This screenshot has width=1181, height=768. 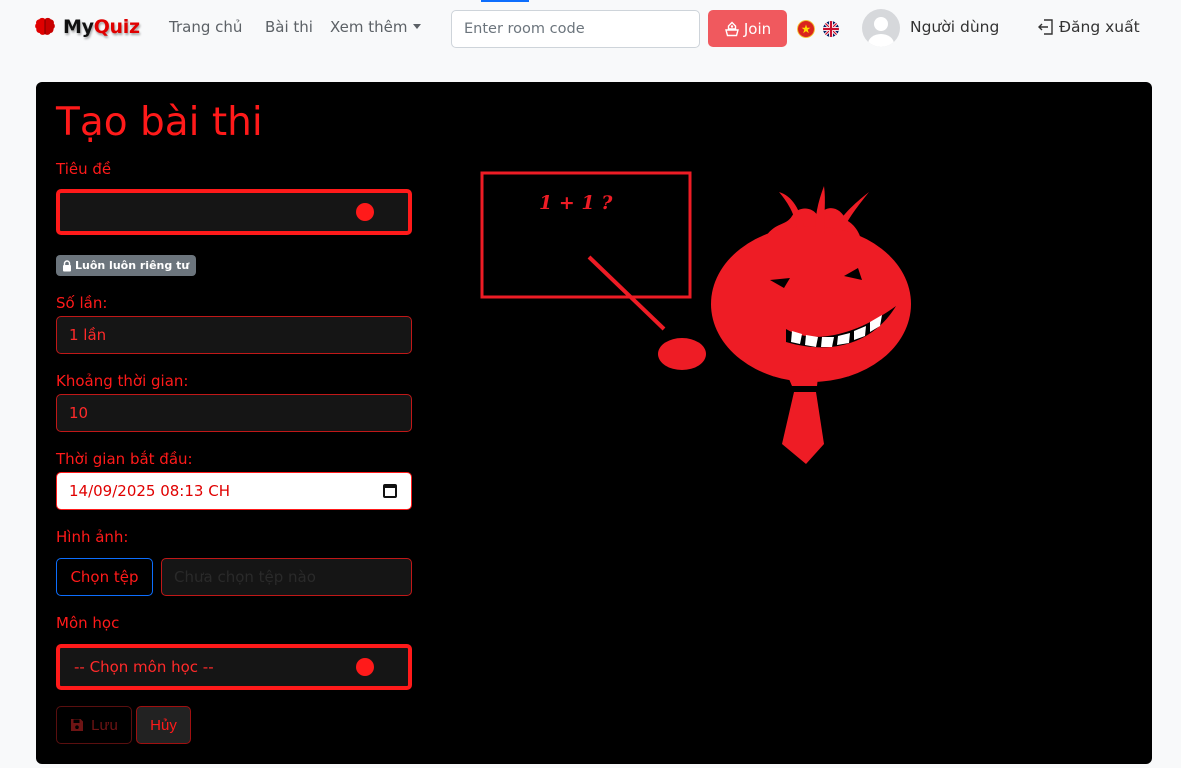 What do you see at coordinates (234, 667) in the screenshot?
I see `subject-select: -- Chọn môn học --` at bounding box center [234, 667].